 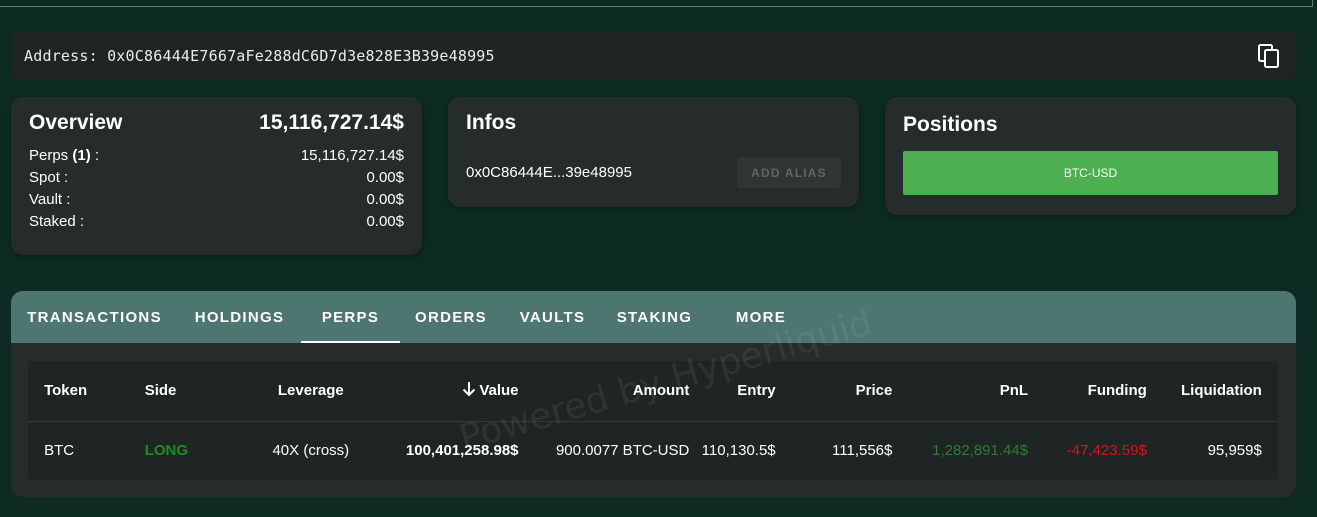 I want to click on cell-value: 100,401,258.98$, so click(x=462, y=451).